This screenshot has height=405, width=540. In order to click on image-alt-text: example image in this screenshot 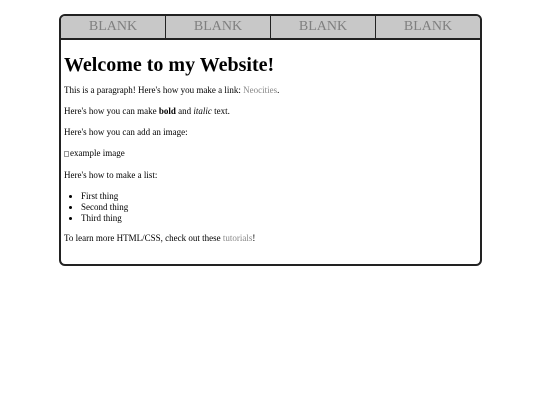, I will do `click(97, 153)`.